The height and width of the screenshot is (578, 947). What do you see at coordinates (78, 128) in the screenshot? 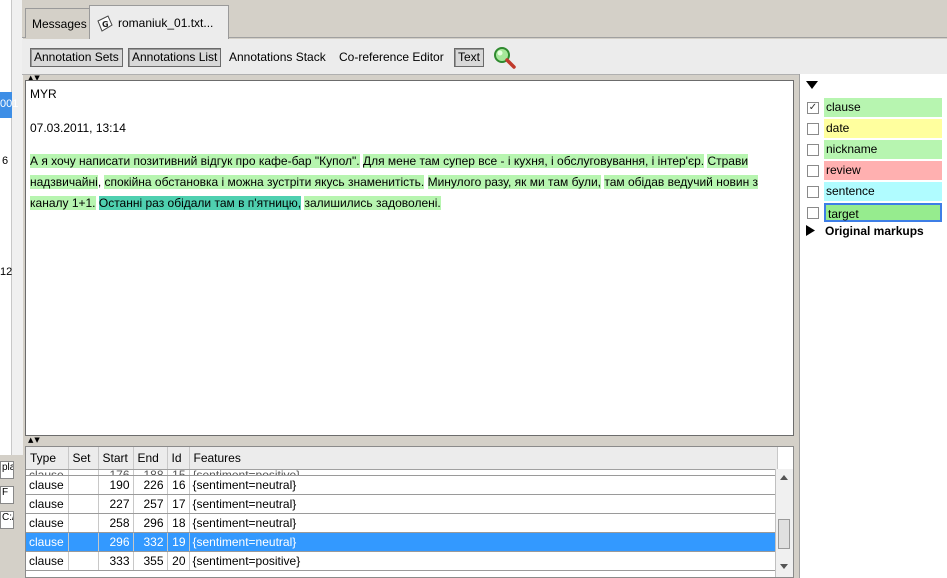
I see `doc-line-date: 07.03.2011, 13:14` at bounding box center [78, 128].